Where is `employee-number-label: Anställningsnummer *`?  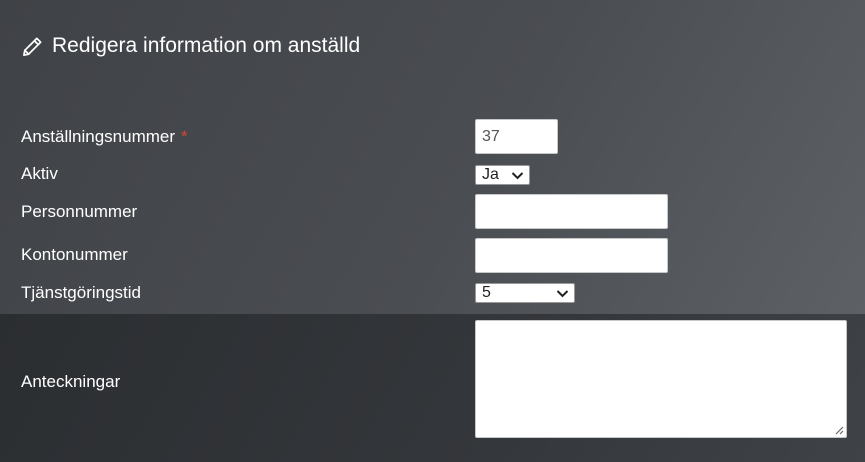 employee-number-label: Anställningsnummer * is located at coordinates (104, 137).